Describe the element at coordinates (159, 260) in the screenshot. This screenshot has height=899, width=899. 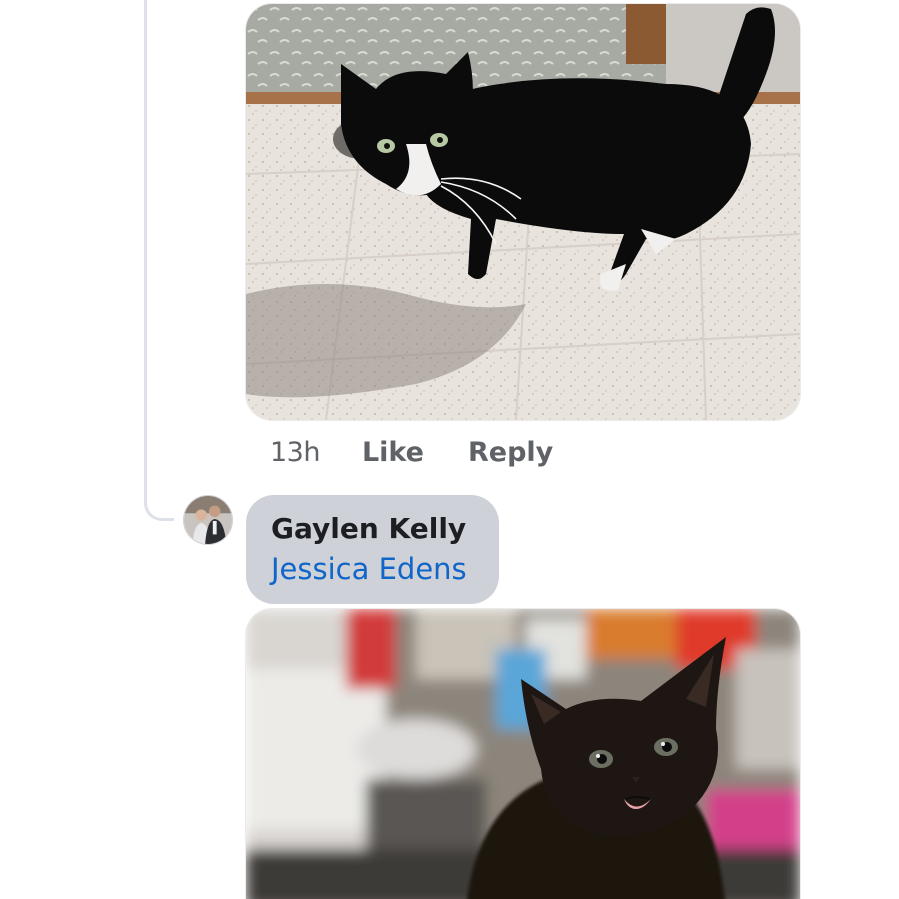
I see `reply-thread-connector` at that location.